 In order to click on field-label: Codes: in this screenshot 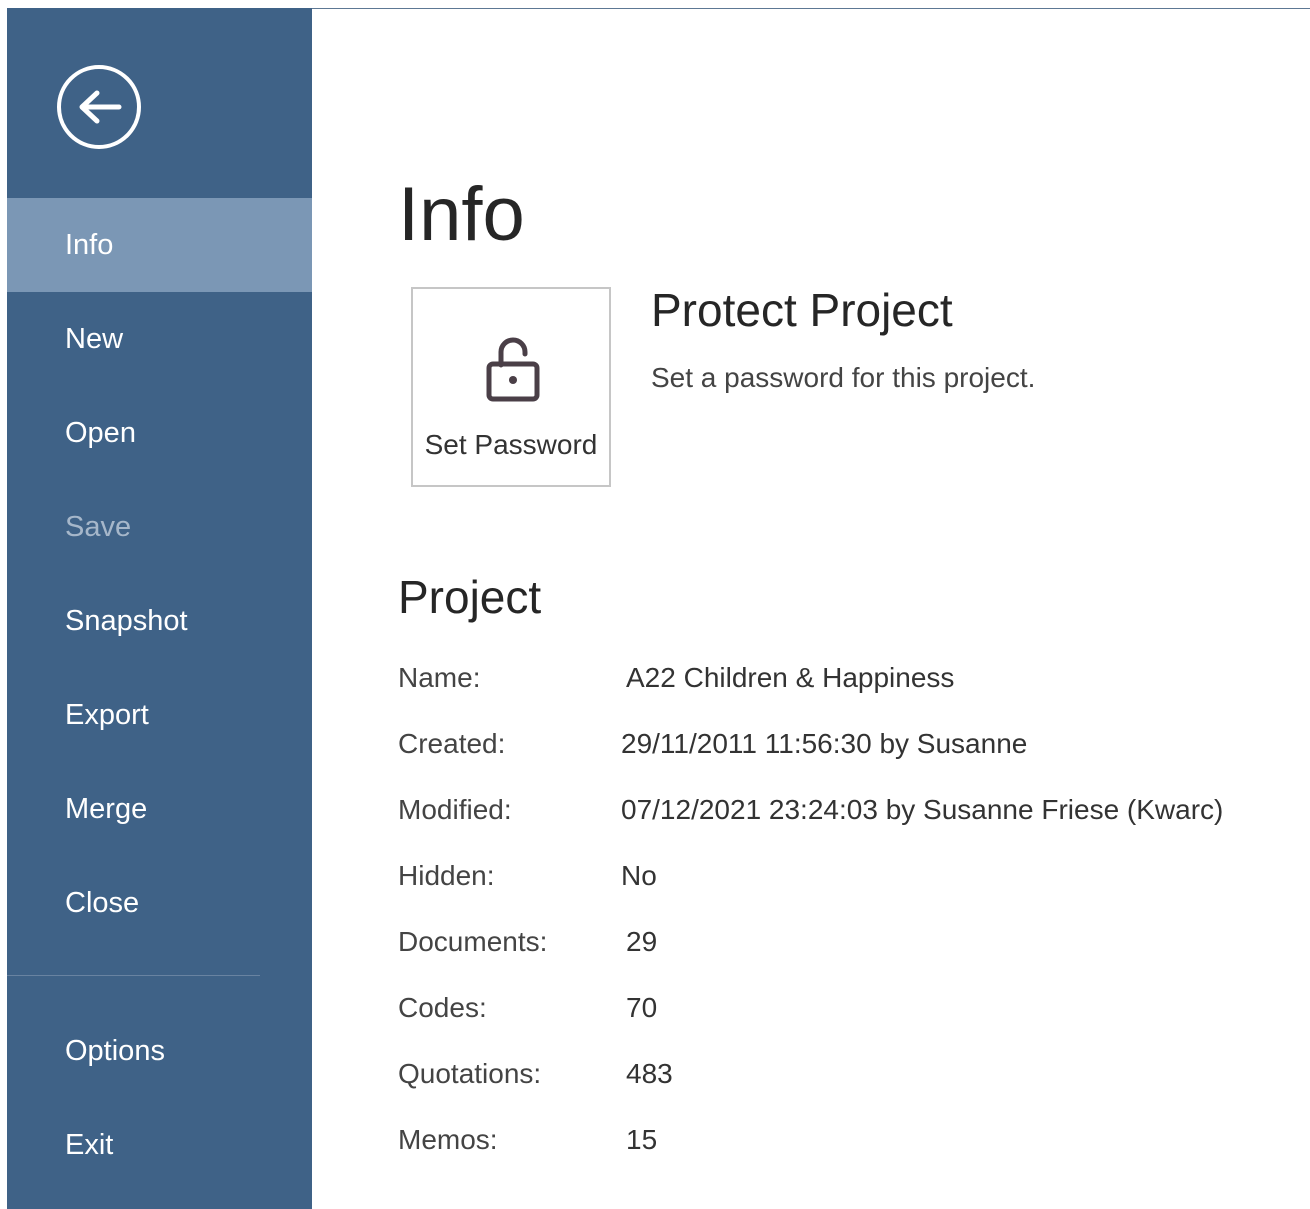, I will do `click(442, 1007)`.